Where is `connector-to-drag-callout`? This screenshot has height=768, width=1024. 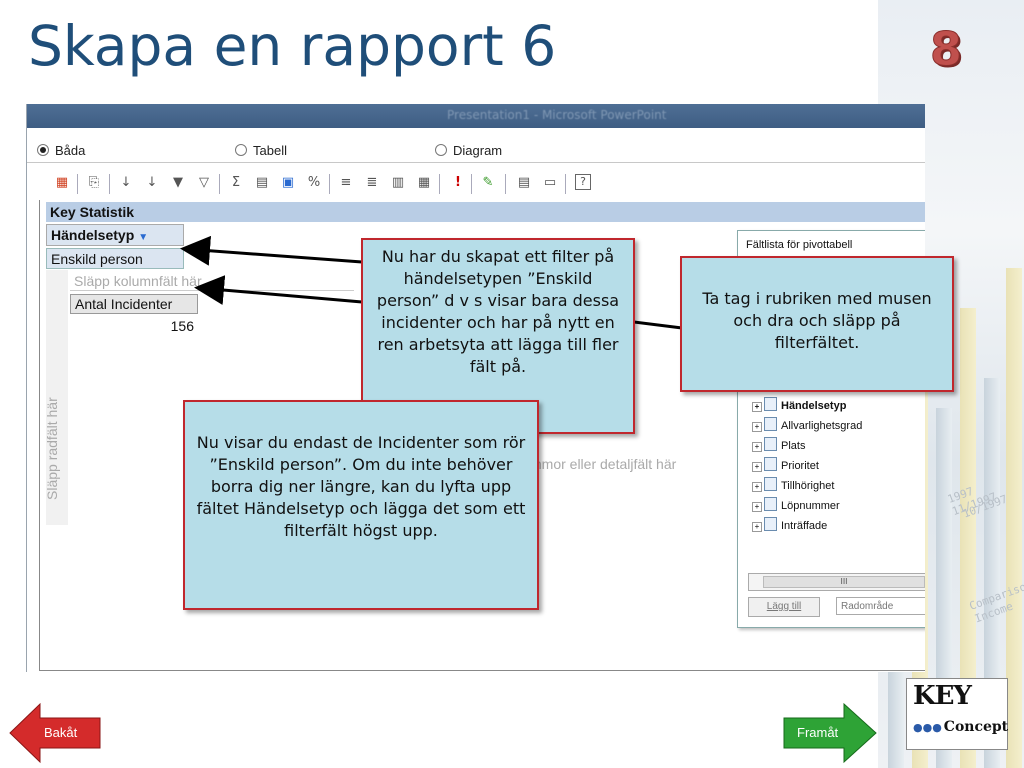 connector-to-drag-callout is located at coordinates (658, 325).